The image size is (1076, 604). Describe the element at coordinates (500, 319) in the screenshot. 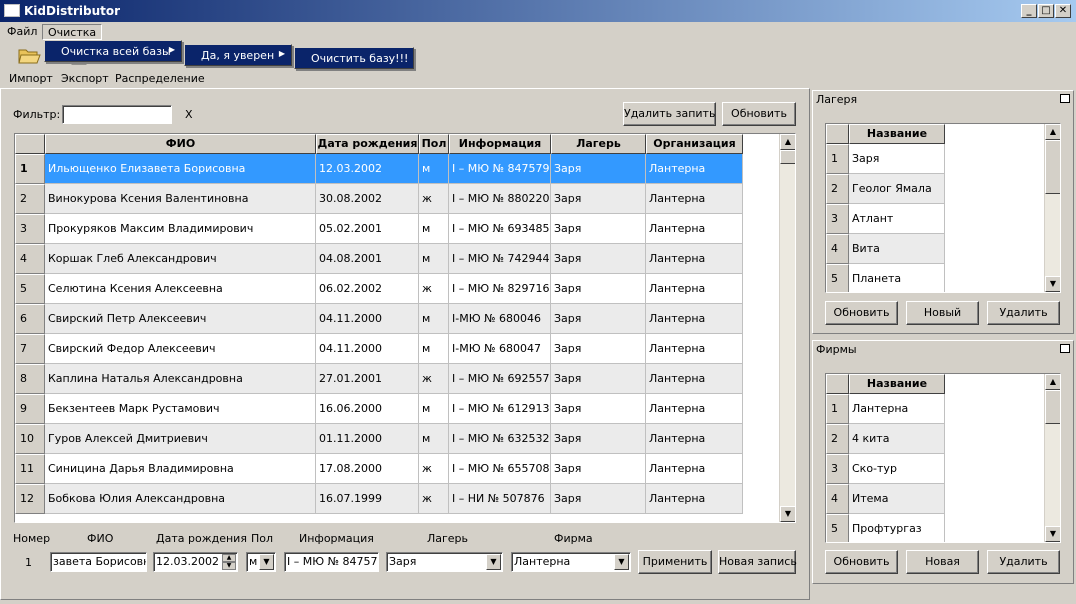

I see `cell-info: I-МЮ № 680046` at that location.